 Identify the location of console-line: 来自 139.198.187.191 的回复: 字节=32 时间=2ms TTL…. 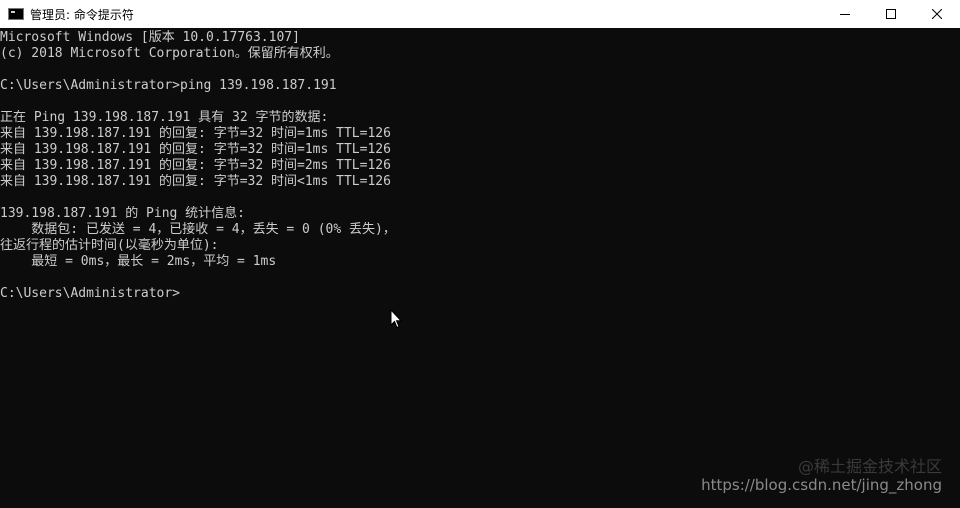
(195, 165).